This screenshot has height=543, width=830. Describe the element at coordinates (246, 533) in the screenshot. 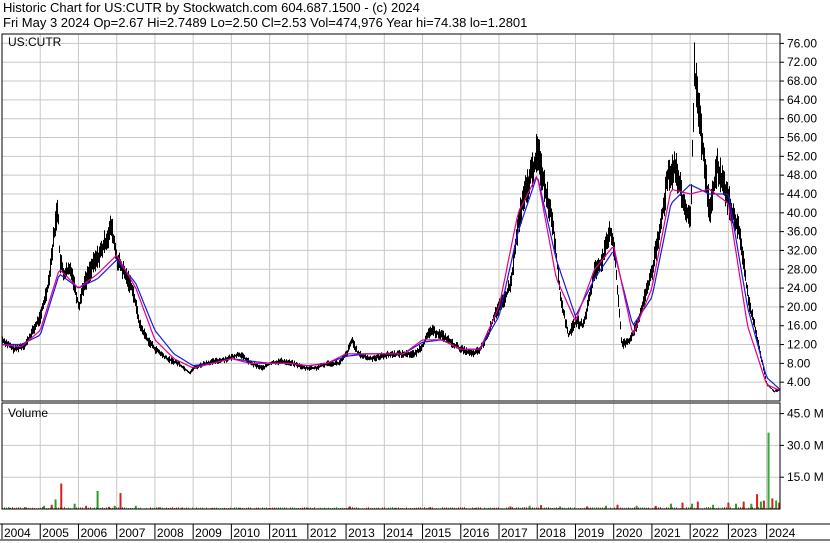

I see `x-tick-label: 2010` at that location.